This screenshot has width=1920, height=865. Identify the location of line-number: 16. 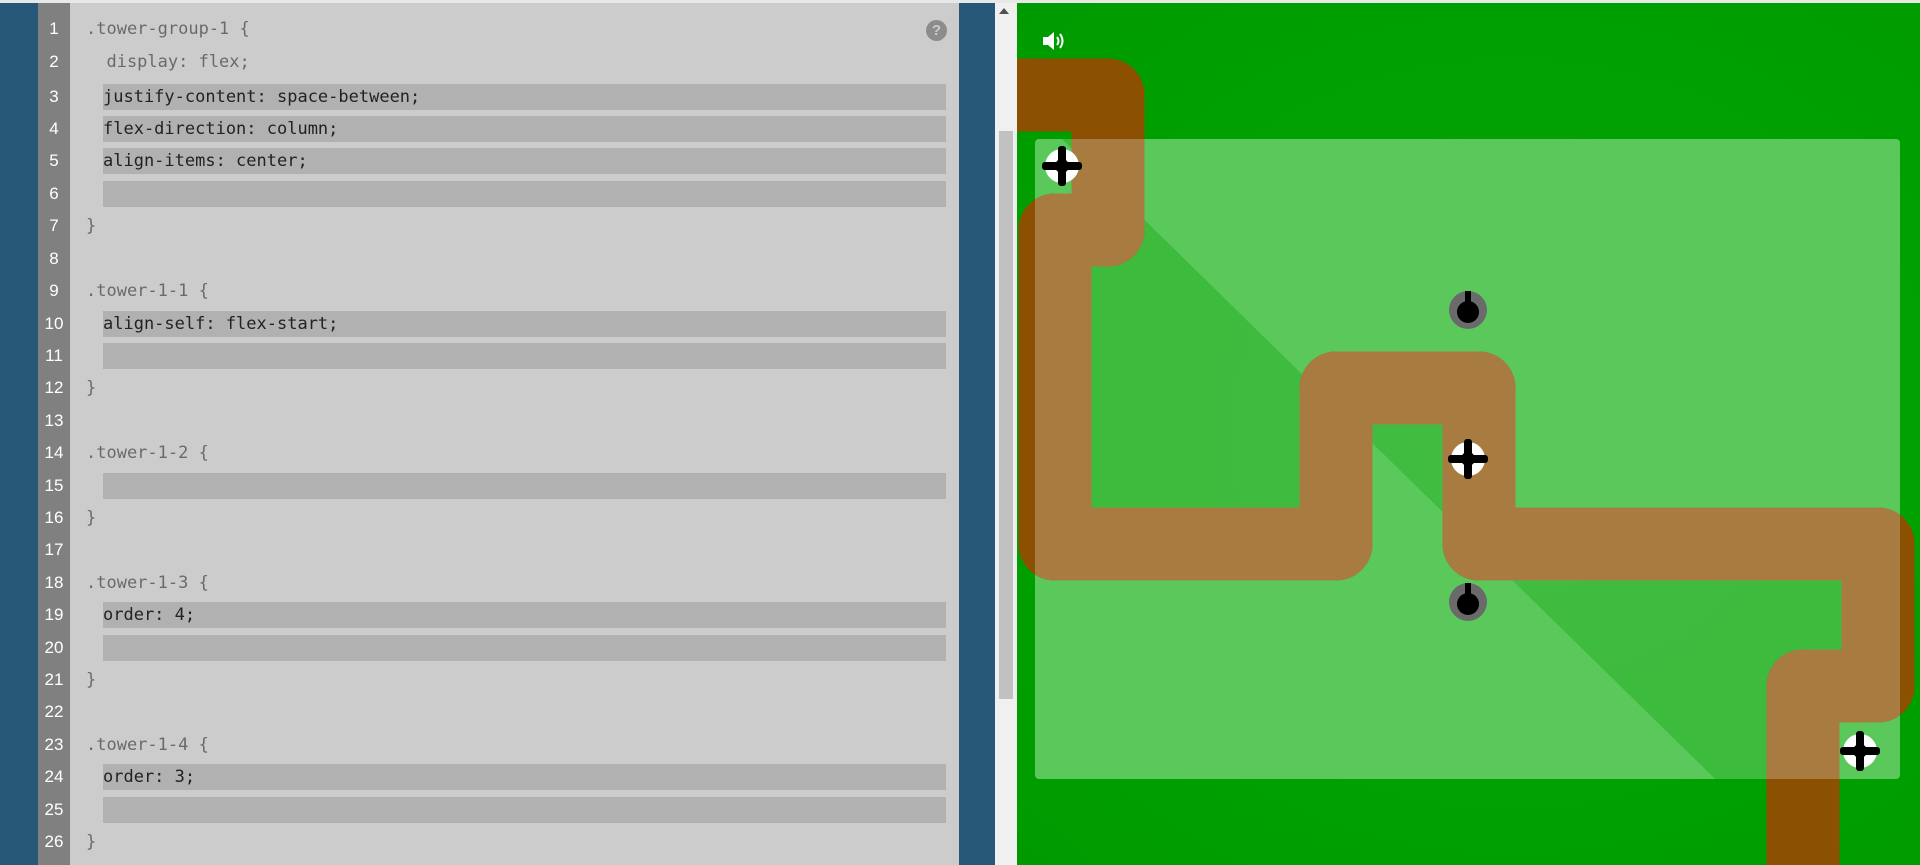
(54, 517).